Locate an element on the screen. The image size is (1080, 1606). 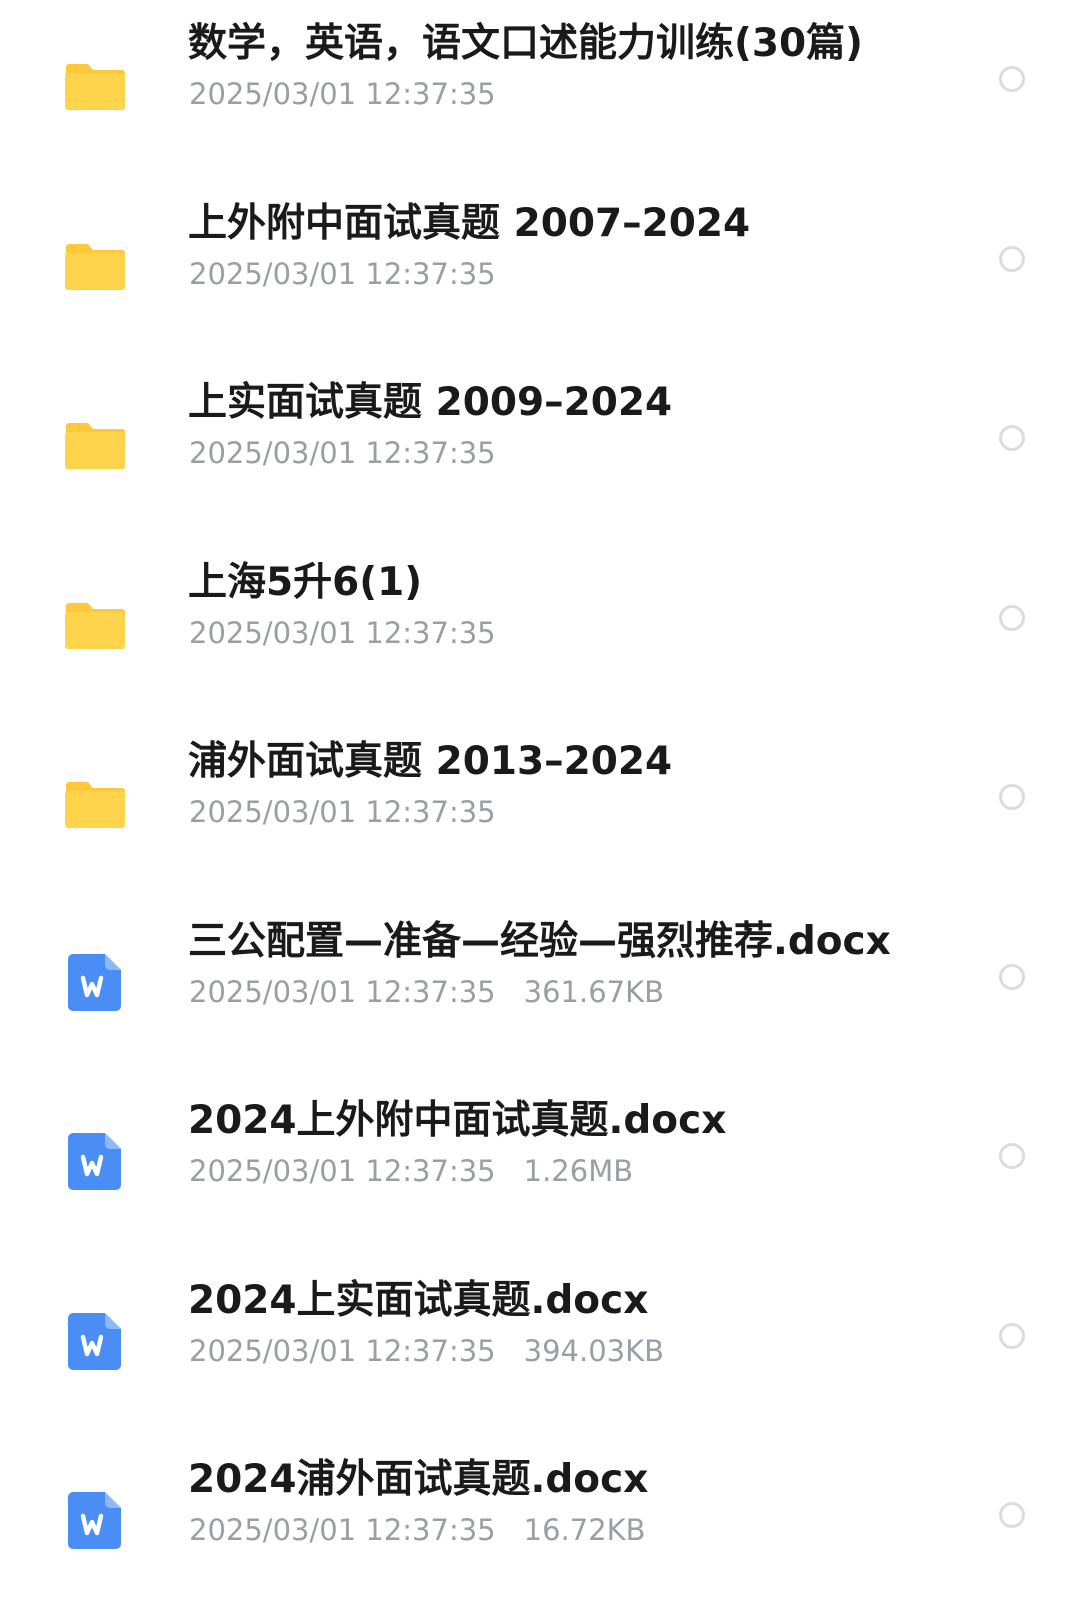
file-size: 394.03KB is located at coordinates (594, 1351).